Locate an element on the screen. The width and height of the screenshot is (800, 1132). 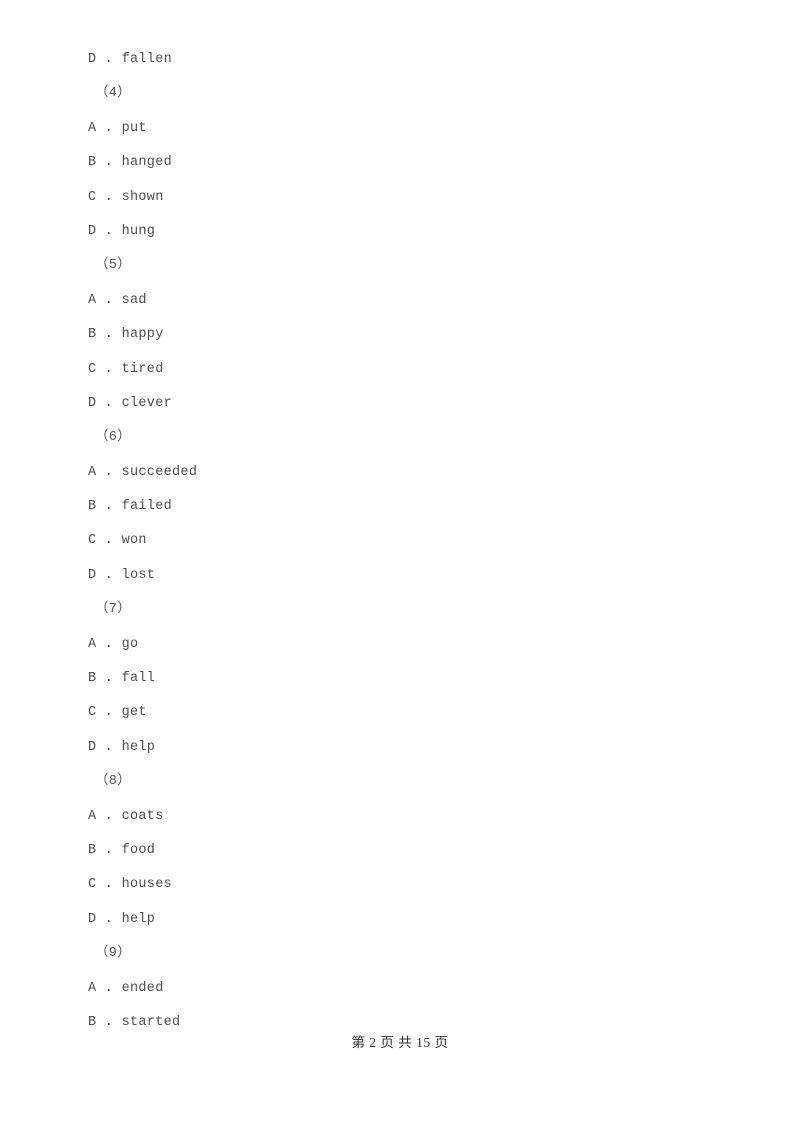
answer-option: A . succeeded is located at coordinates (398, 480).